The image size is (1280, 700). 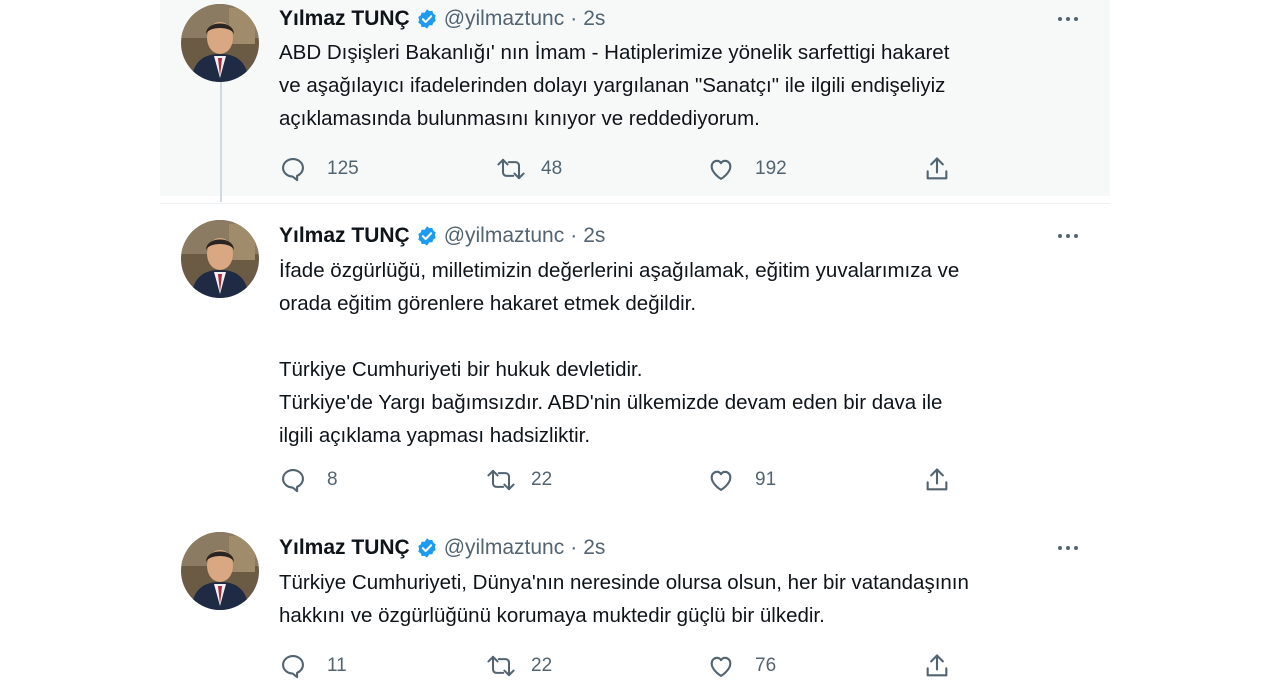 I want to click on like-button: 192, so click(x=747, y=169).